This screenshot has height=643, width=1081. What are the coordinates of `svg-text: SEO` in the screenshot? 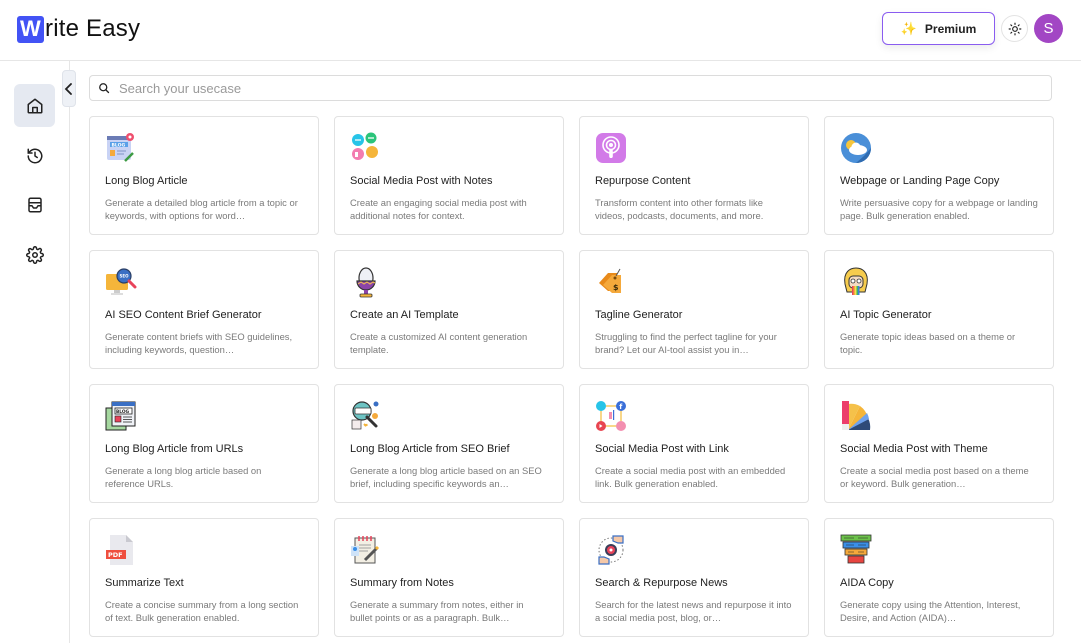 It's located at (125, 276).